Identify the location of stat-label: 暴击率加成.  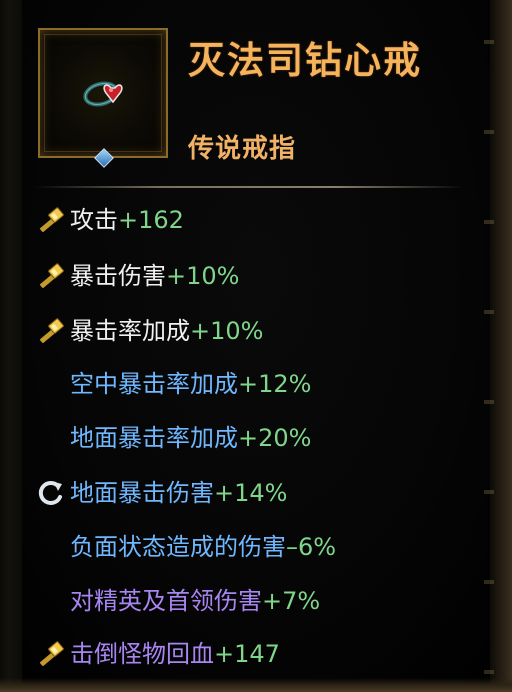
(130, 331).